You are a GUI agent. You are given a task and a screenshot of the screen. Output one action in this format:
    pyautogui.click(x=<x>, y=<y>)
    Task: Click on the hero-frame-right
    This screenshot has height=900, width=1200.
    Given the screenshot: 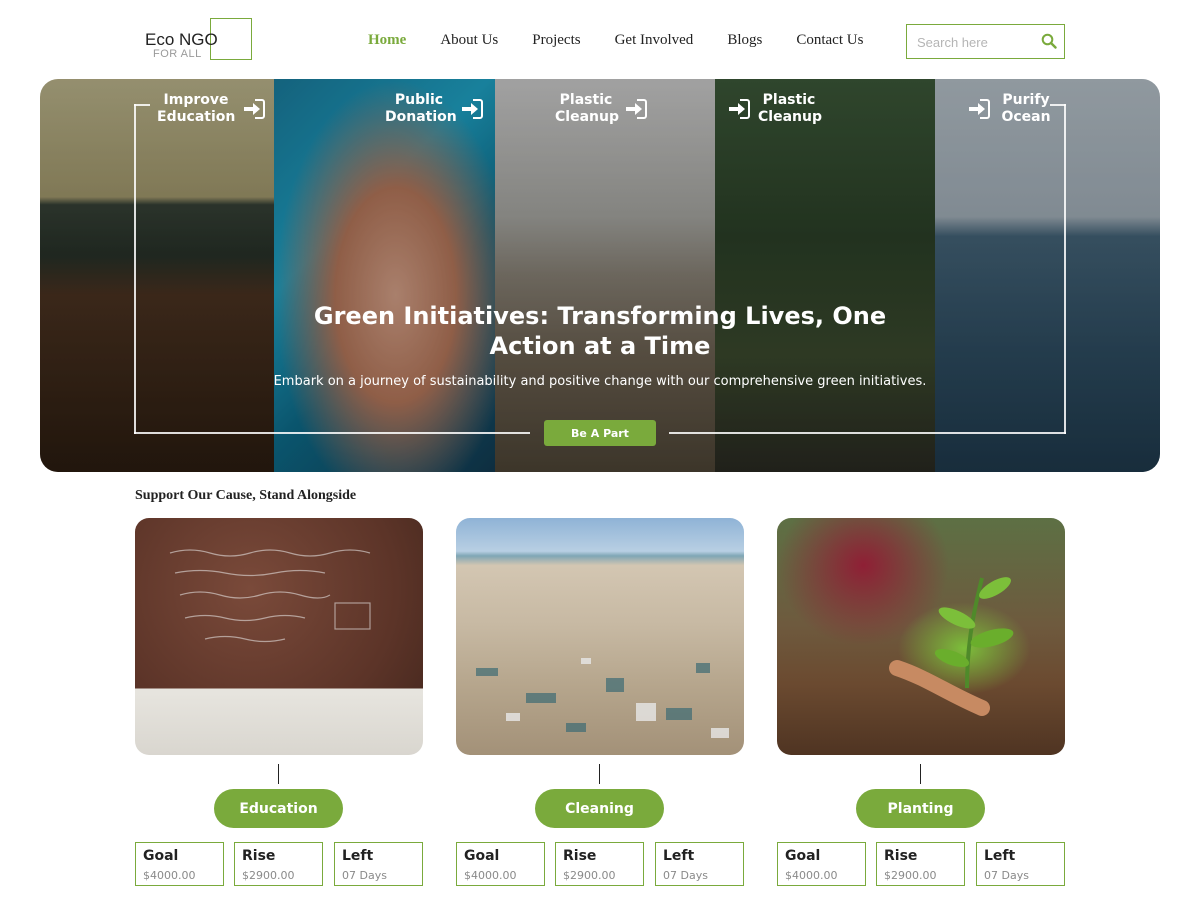 What is the action you would take?
    pyautogui.click(x=1065, y=269)
    